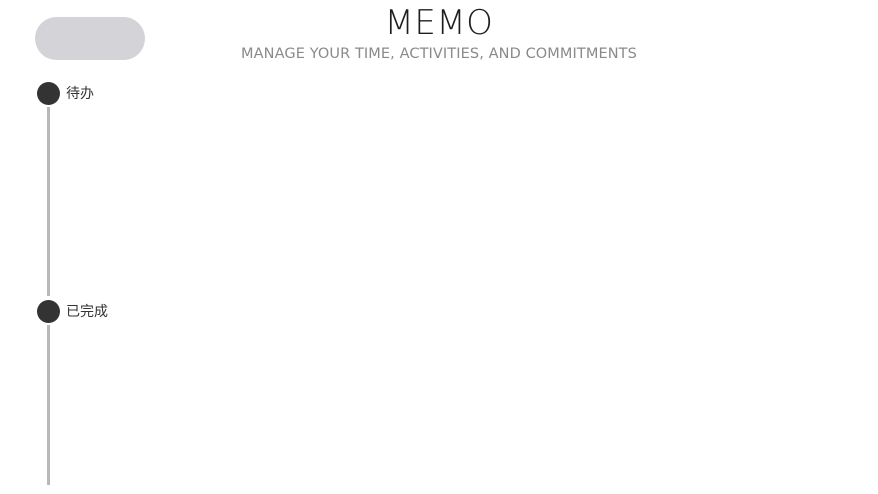  I want to click on todo-section-label: 待办, so click(80, 94).